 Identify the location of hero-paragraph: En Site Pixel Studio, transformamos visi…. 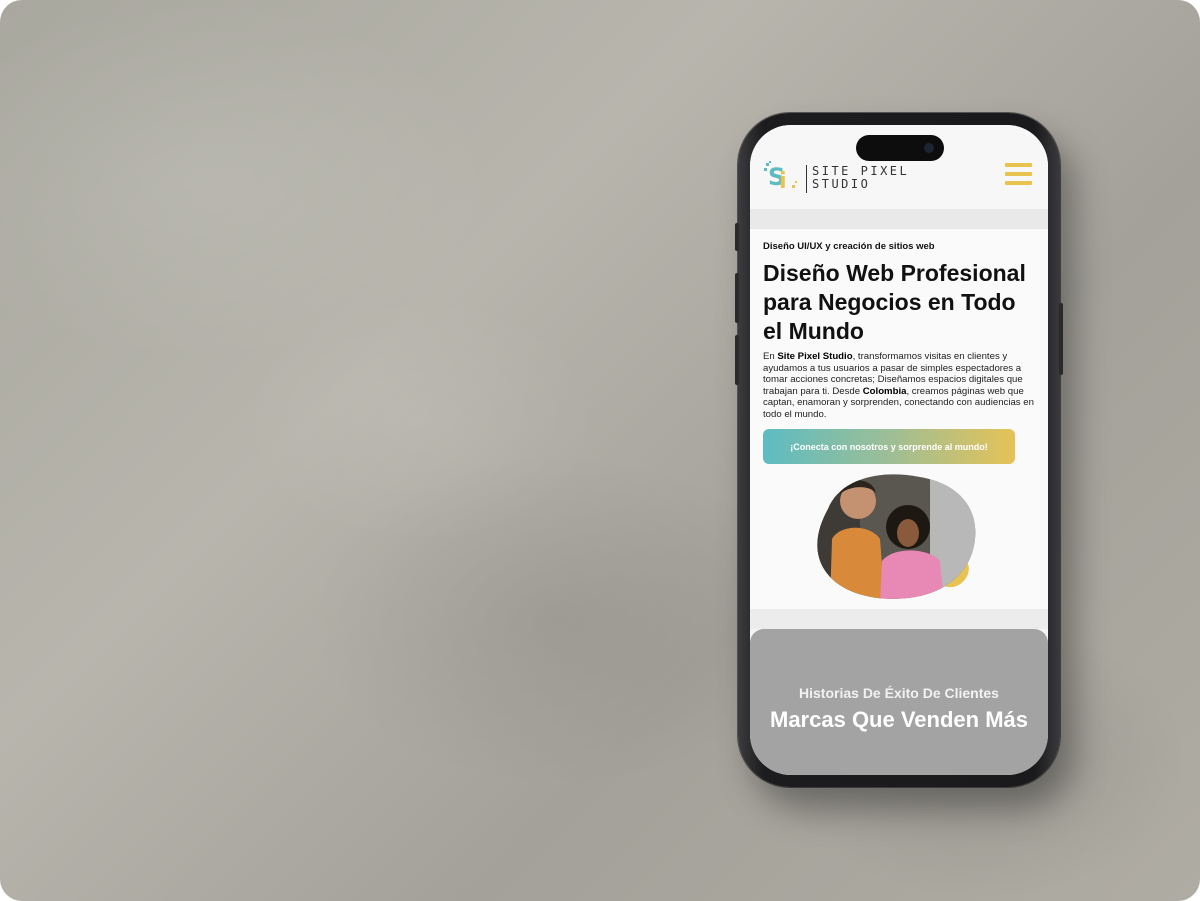
(899, 386).